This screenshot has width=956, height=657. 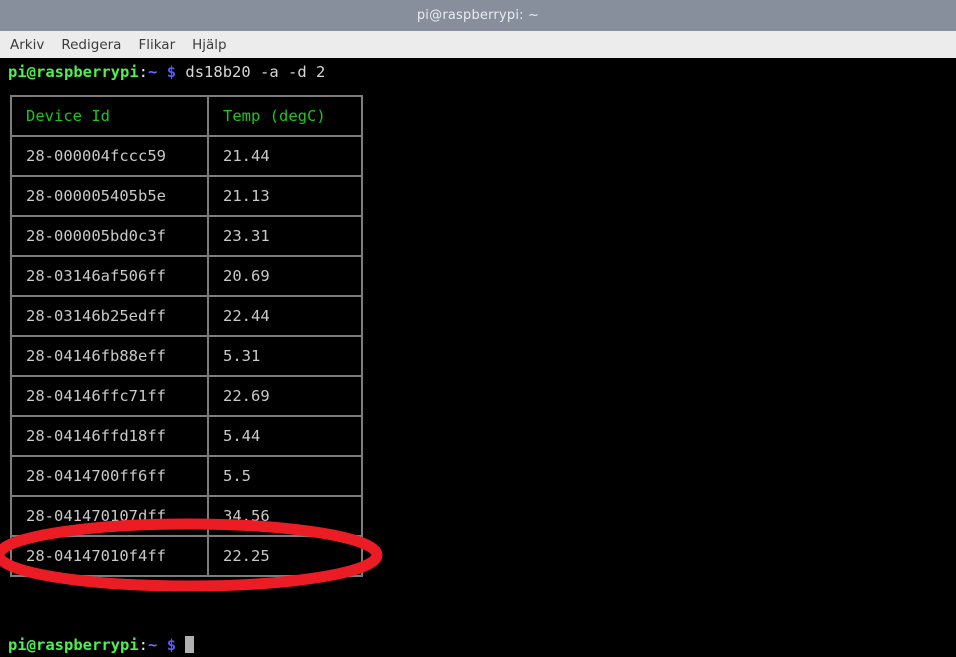 I want to click on prompt-symbol: $, so click(x=171, y=72).